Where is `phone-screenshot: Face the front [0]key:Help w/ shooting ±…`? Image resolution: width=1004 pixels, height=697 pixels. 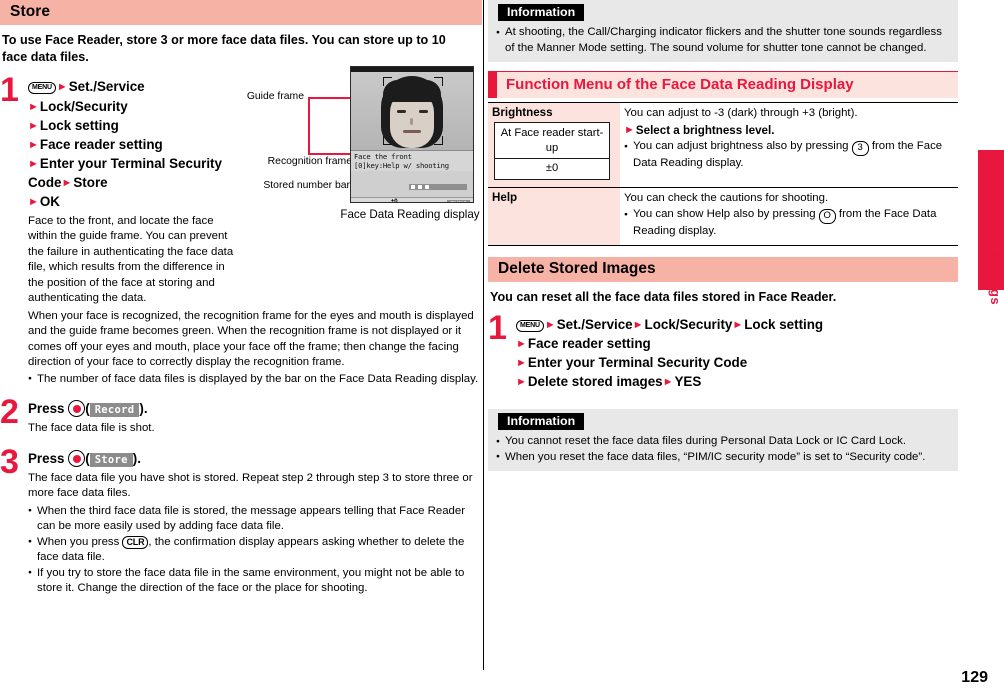
phone-screenshot: Face the front [0]key:Help w/ shooting ±… is located at coordinates (412, 134).